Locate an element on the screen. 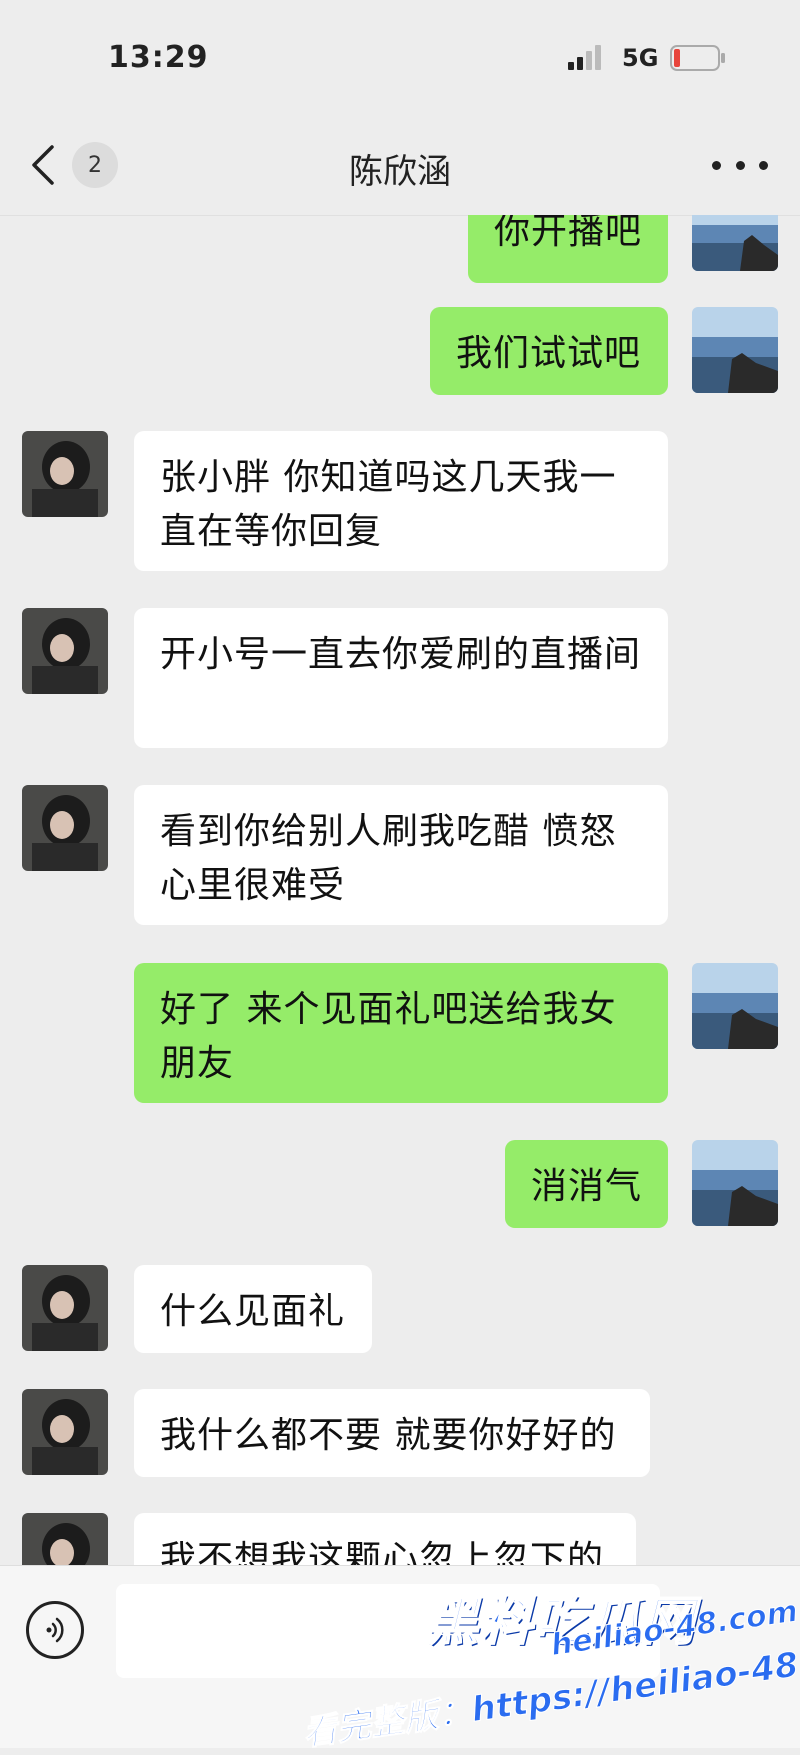 The height and width of the screenshot is (1755, 800). message-bubble: 好了 来个见面礼吧送给我女朋友 is located at coordinates (401, 1033).